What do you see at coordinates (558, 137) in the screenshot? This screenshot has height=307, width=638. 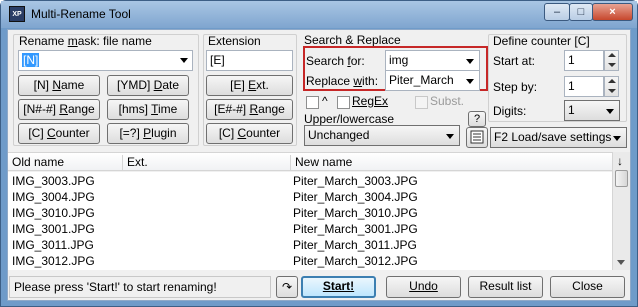 I see `load-save-settings-combo: F2 Load/save settings` at bounding box center [558, 137].